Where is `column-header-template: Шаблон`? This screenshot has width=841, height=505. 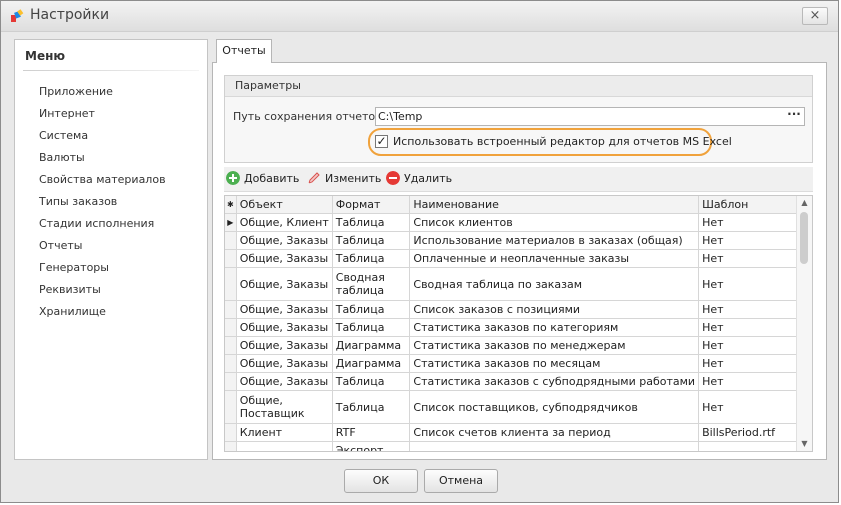
column-header-template: Шаблон is located at coordinates (755, 205).